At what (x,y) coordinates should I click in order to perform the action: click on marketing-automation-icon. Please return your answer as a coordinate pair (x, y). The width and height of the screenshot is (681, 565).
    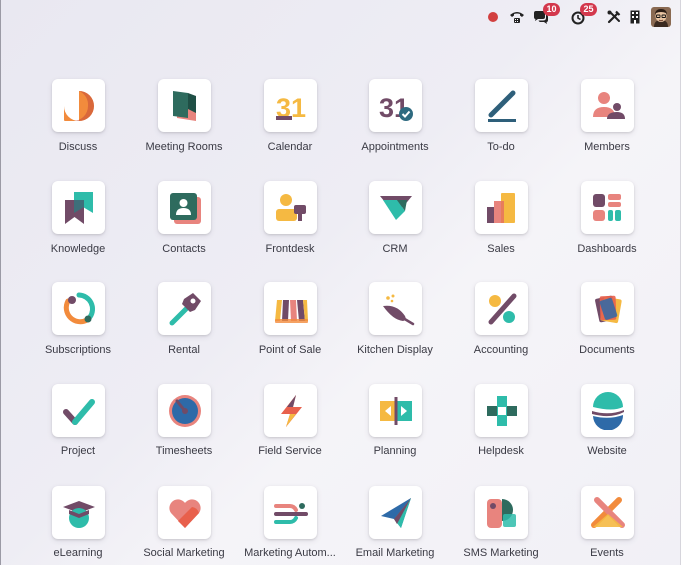
    Looking at the image, I should click on (290, 513).